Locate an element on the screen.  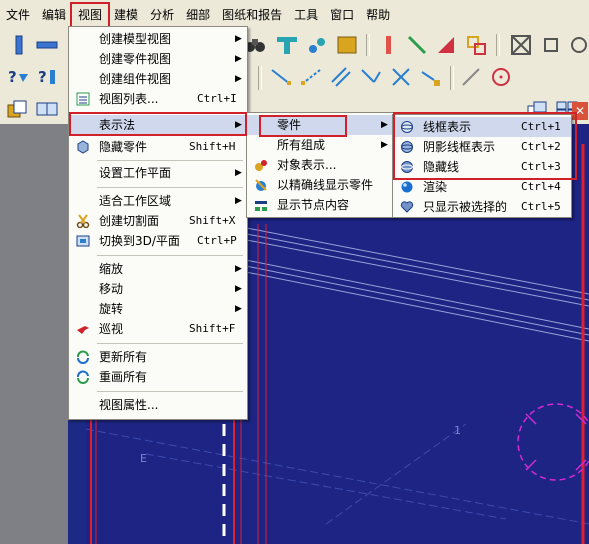
menu-item-create-assembly-view: 创建组件视图 ▶ is located at coordinates (158, 79).